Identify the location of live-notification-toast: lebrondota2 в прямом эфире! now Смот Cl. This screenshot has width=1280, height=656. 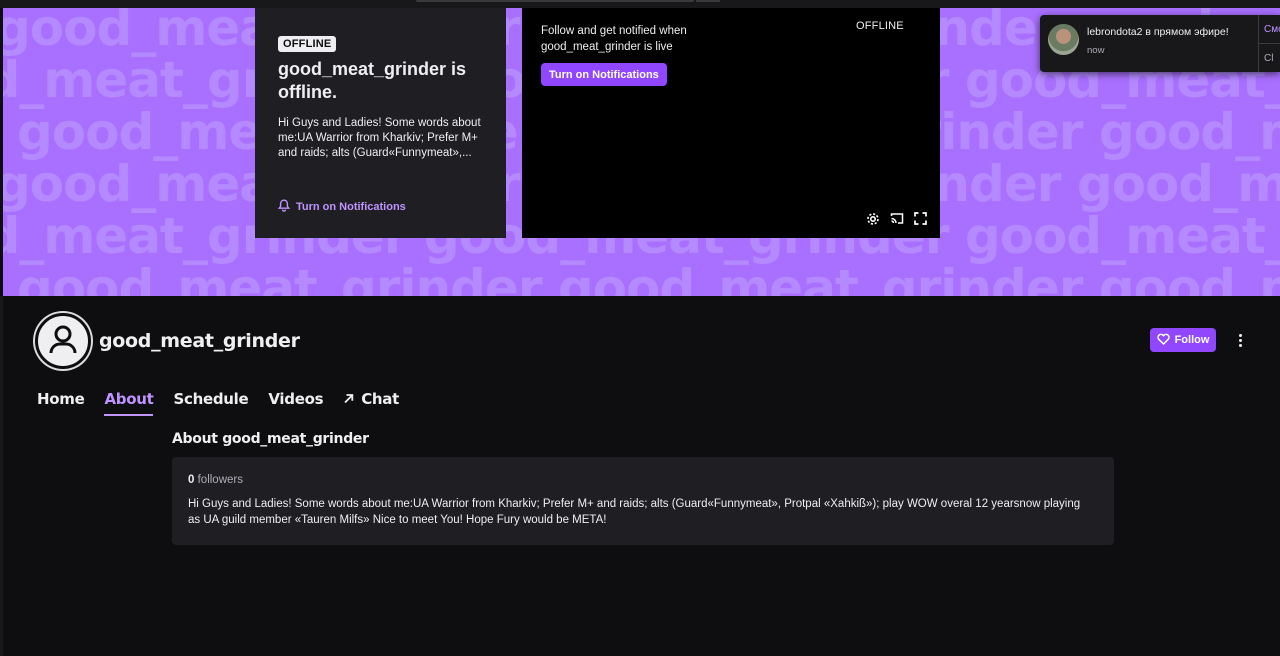
(1160, 43).